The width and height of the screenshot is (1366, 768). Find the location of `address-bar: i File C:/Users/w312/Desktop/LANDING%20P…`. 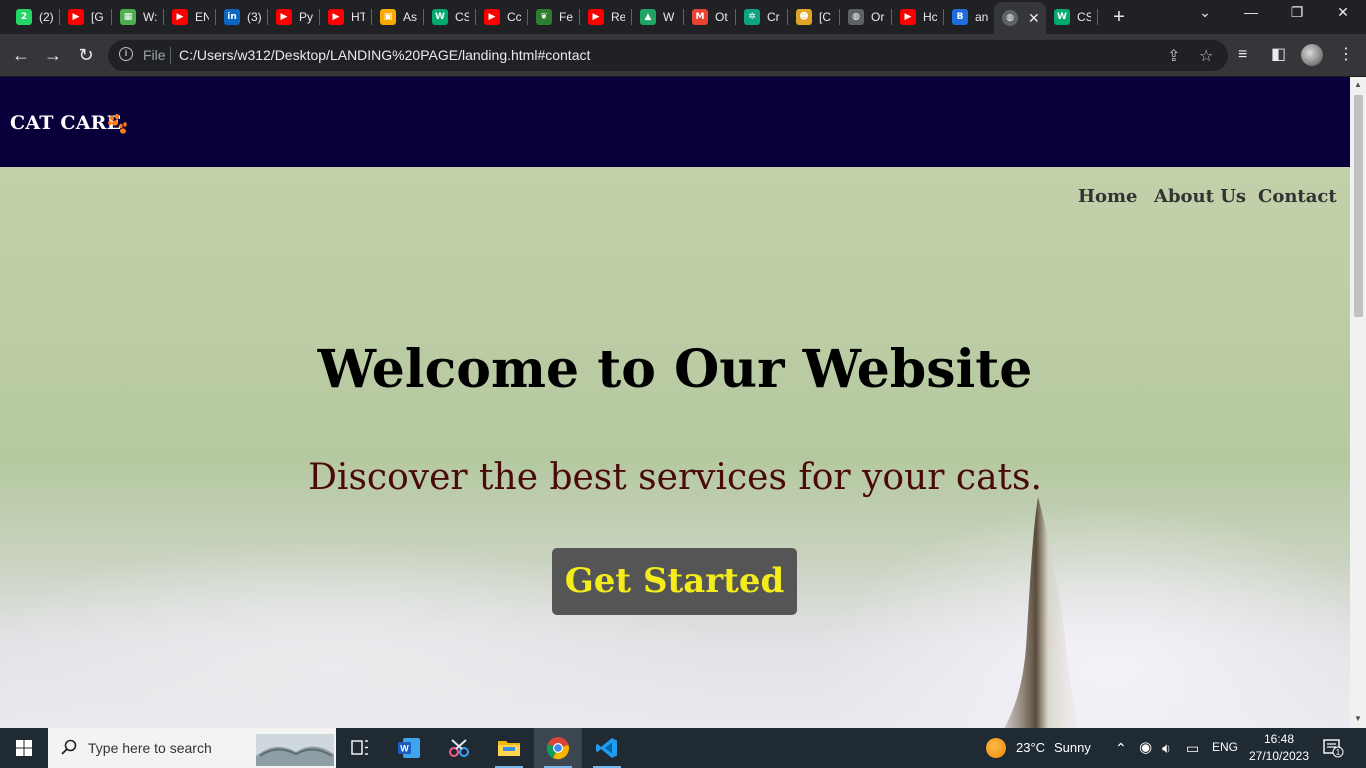

address-bar: i File C:/Users/w312/Desktop/LANDING%20P… is located at coordinates (668, 55).